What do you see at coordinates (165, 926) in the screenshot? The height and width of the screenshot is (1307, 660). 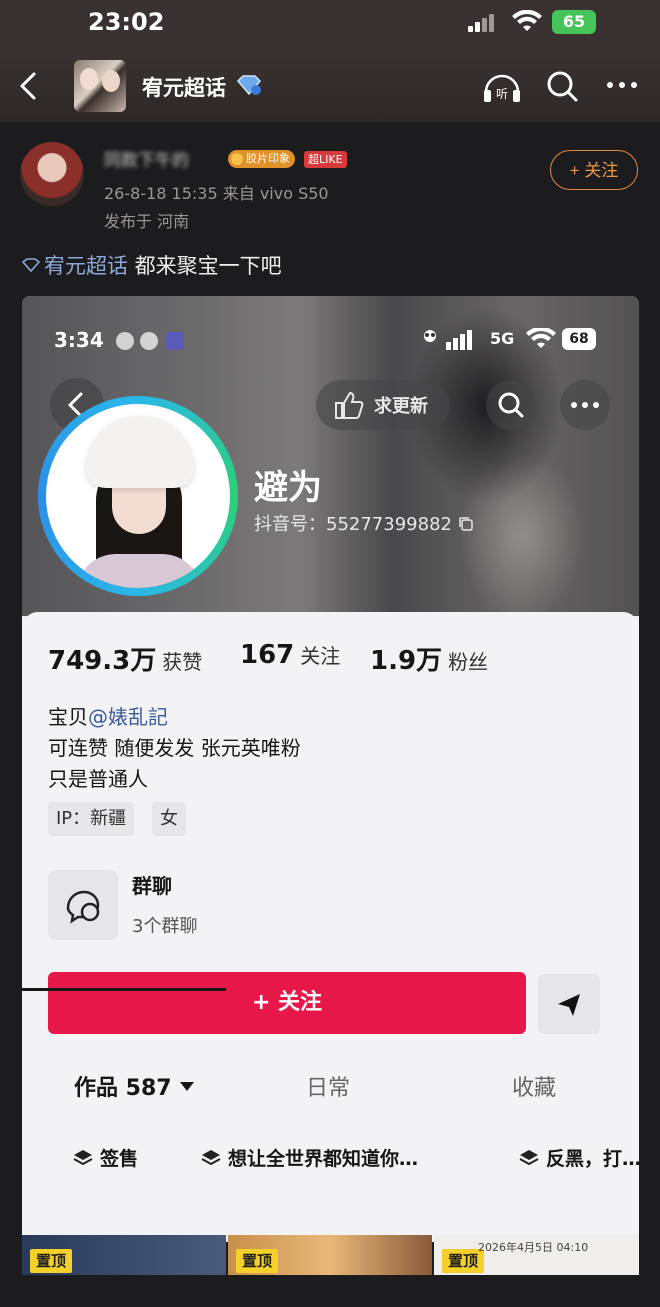 I see `group-chat-count: 3个群聊` at bounding box center [165, 926].